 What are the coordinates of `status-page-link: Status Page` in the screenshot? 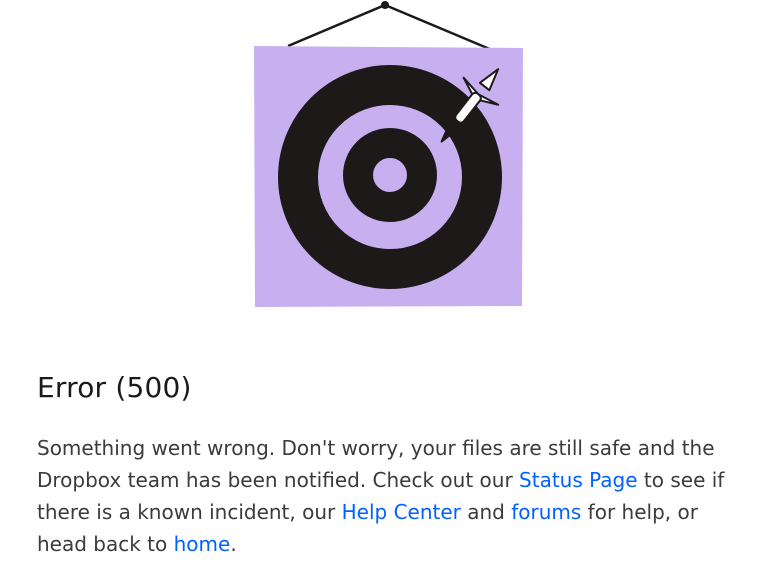 It's located at (578, 480).